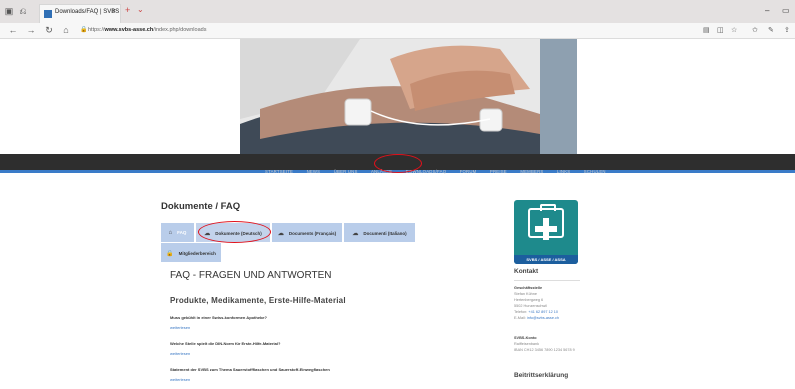  I want to click on nav-item-members: MEMBERS, so click(531, 171).